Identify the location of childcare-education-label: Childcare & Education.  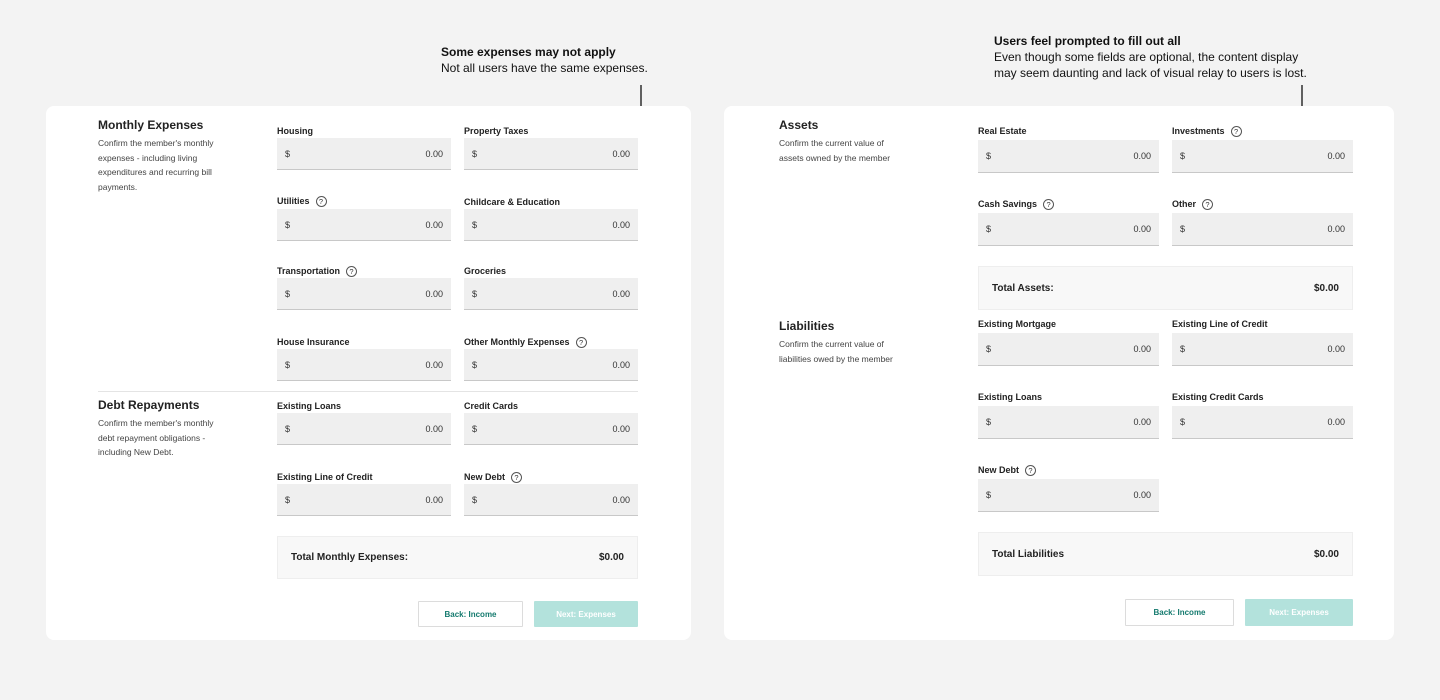
(512, 202).